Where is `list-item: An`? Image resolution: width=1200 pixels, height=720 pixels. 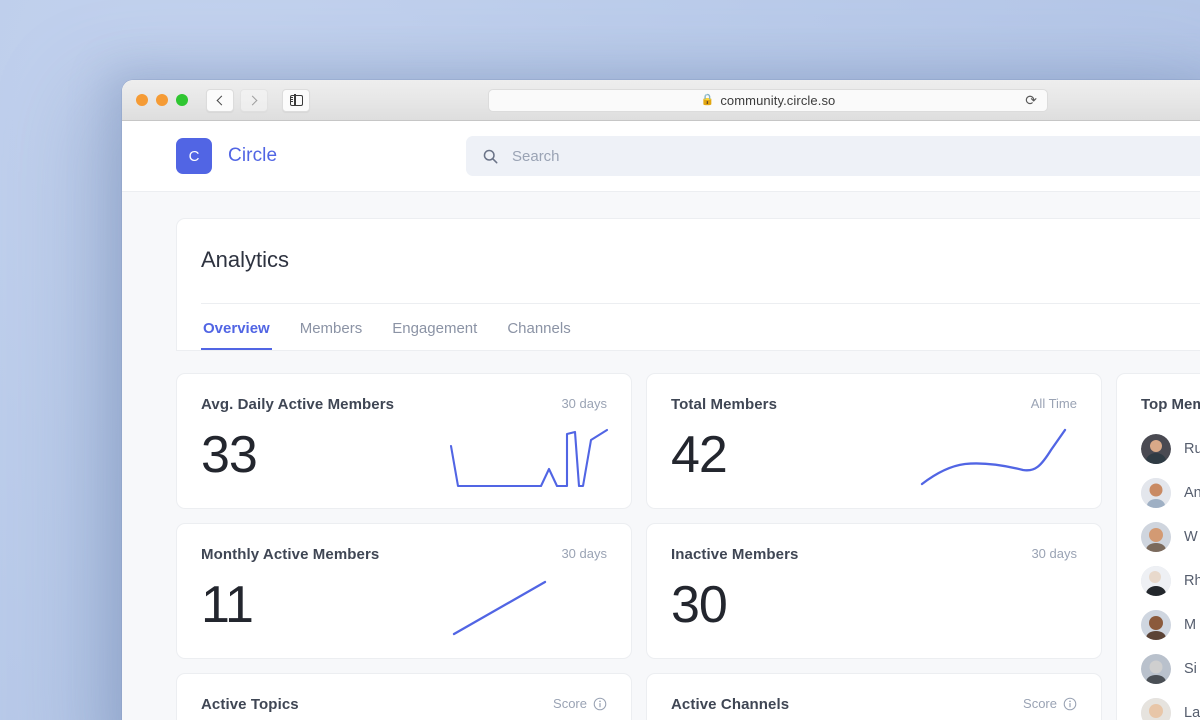
list-item: An is located at coordinates (1158, 493).